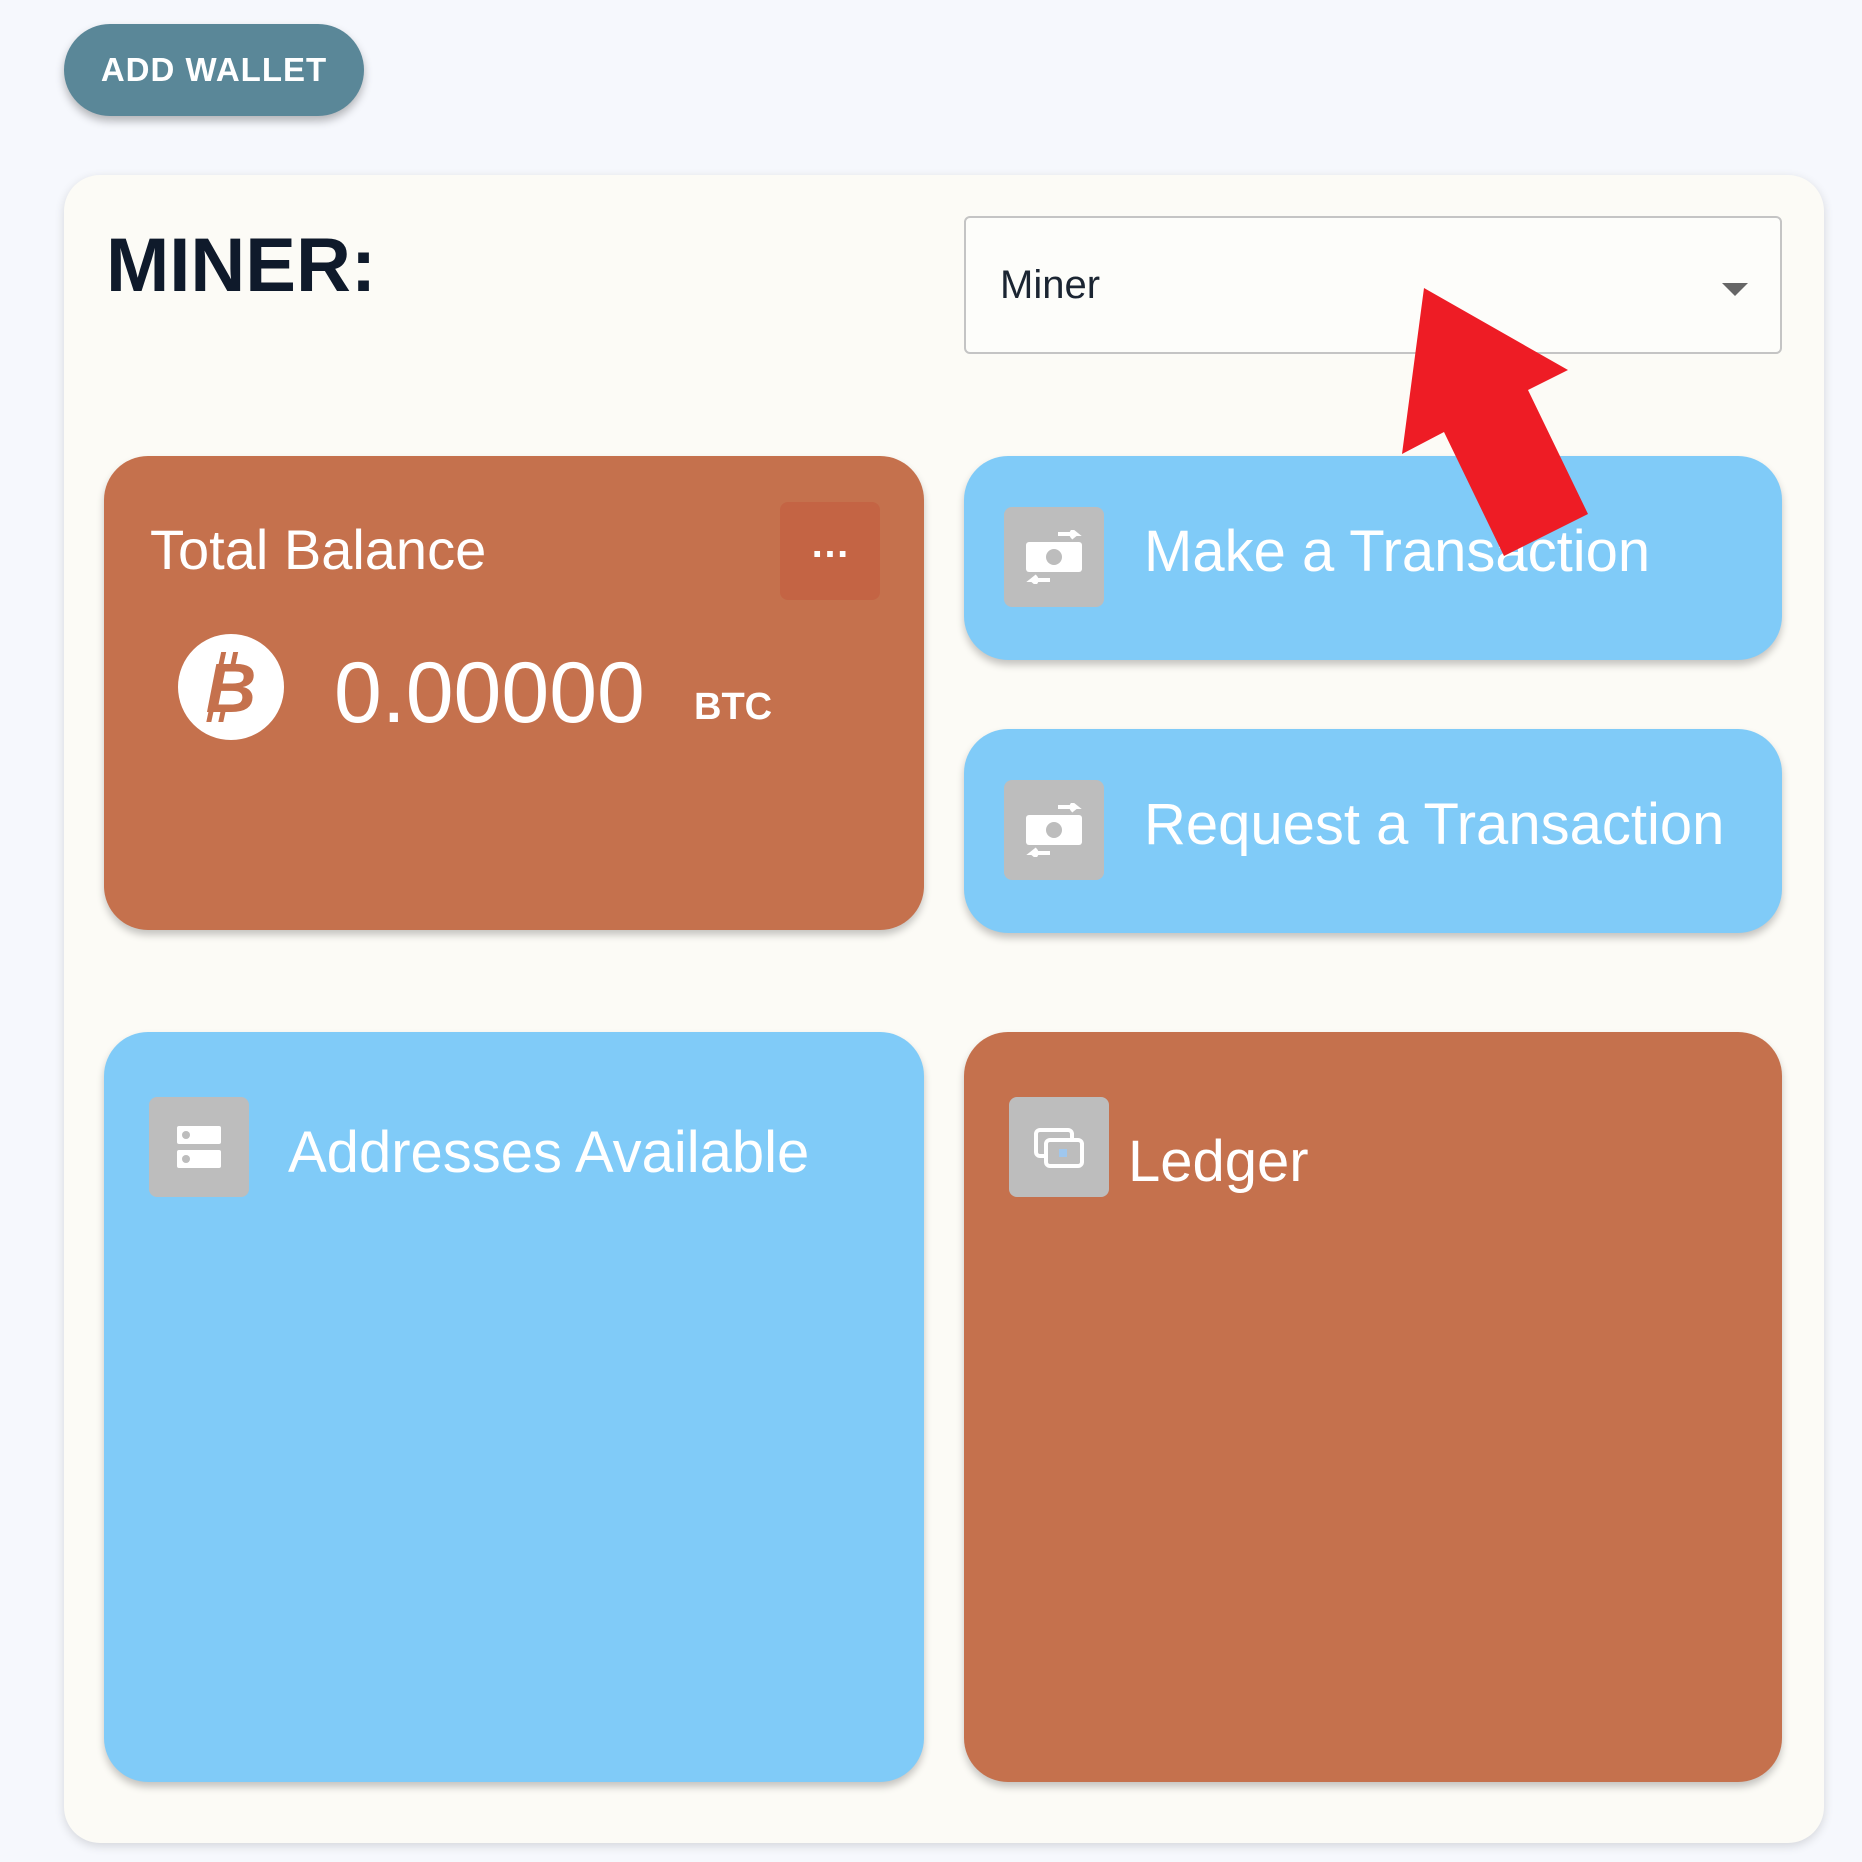  Describe the element at coordinates (1735, 289) in the screenshot. I see `dropdown-caret-icon` at that location.